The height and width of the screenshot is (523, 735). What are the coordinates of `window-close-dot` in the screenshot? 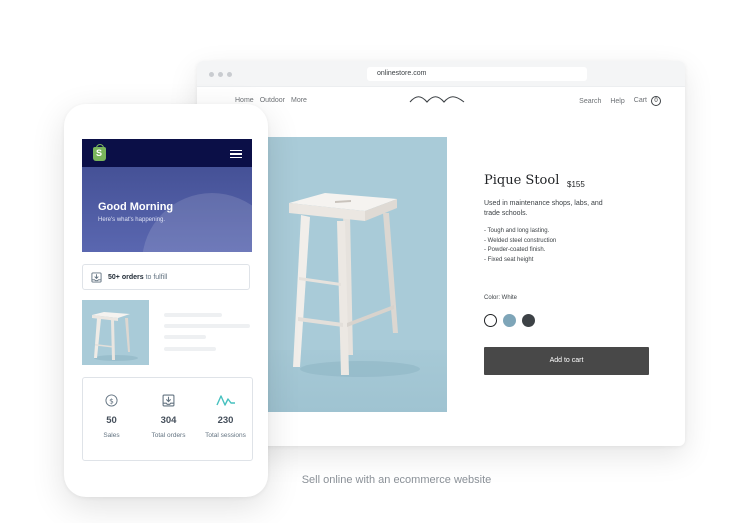 It's located at (211, 74).